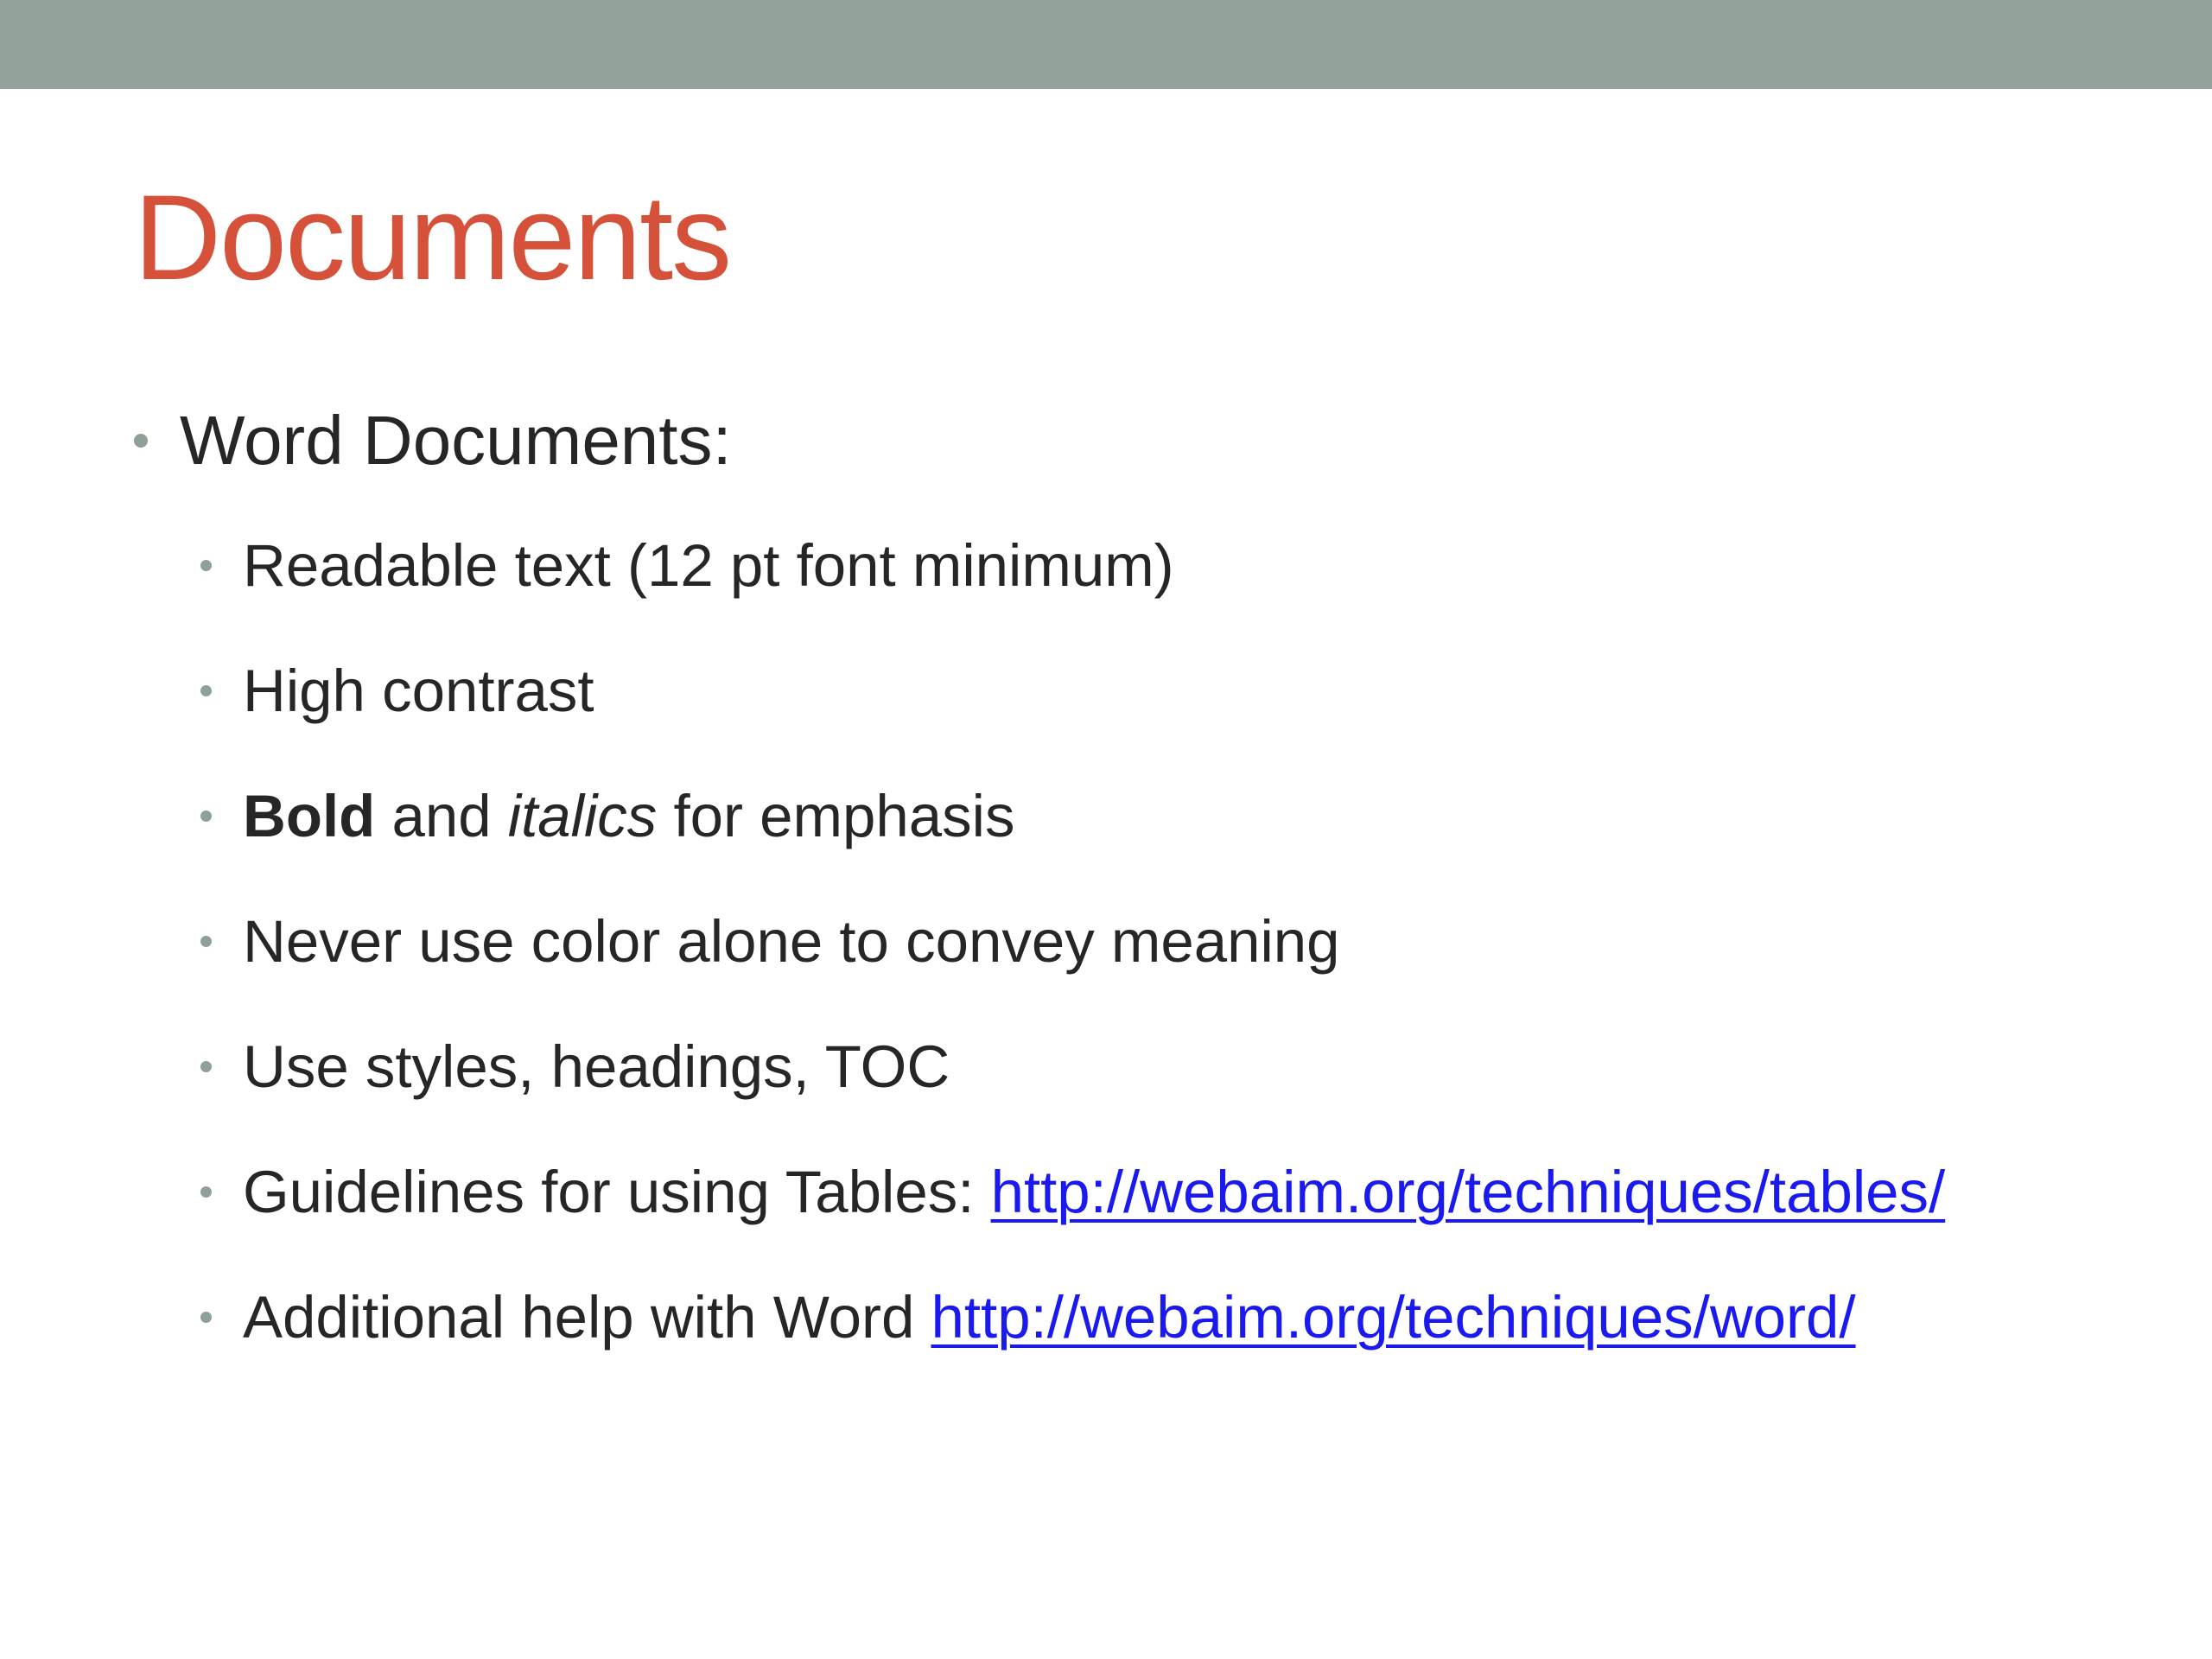 The width and height of the screenshot is (2212, 1659). What do you see at coordinates (441, 815) in the screenshot?
I see `connector-text: and` at bounding box center [441, 815].